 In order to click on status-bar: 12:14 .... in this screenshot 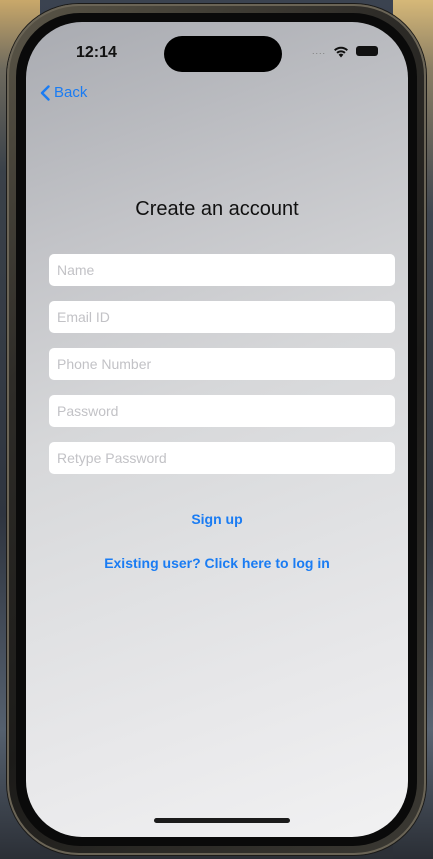, I will do `click(217, 49)`.